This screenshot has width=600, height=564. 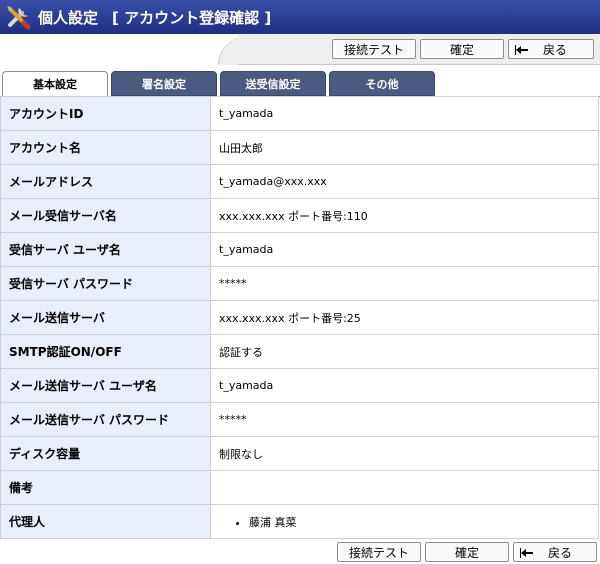 What do you see at coordinates (55, 84) in the screenshot?
I see `tab-basic-settings: 基本設定` at bounding box center [55, 84].